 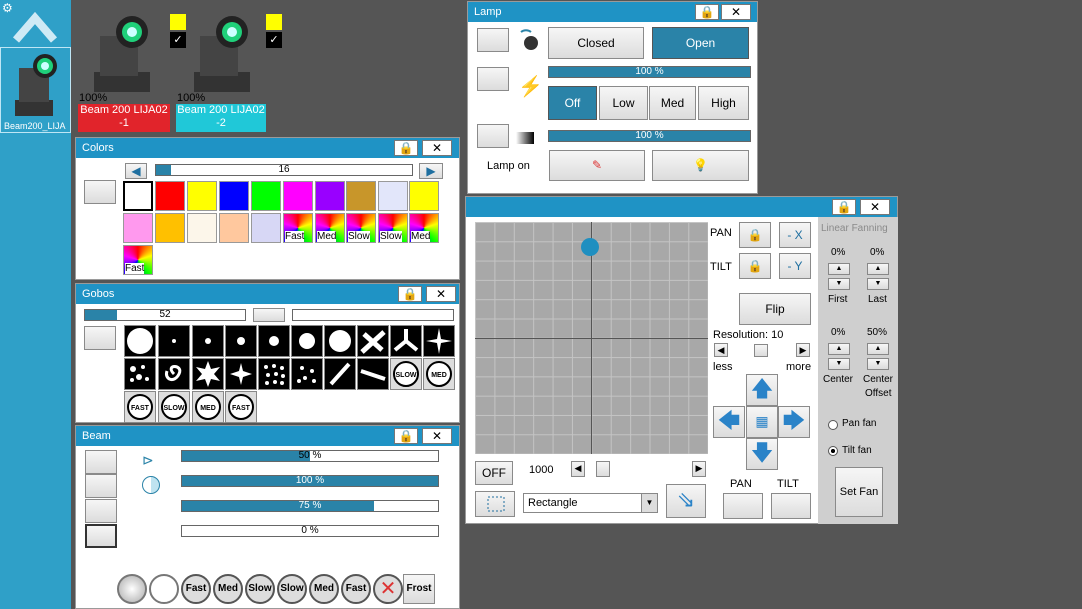 What do you see at coordinates (140, 407) in the screenshot?
I see `gobo-shake-fast: FAST` at bounding box center [140, 407].